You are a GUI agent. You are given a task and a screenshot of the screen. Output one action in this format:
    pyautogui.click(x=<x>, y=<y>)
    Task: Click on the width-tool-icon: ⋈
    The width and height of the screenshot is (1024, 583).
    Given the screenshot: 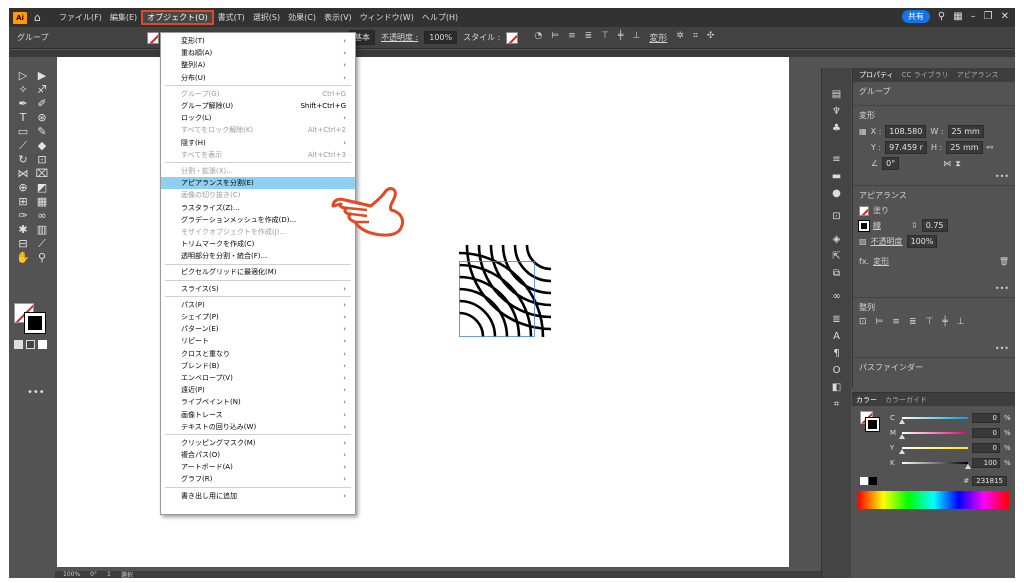 What is the action you would take?
    pyautogui.click(x=23, y=173)
    